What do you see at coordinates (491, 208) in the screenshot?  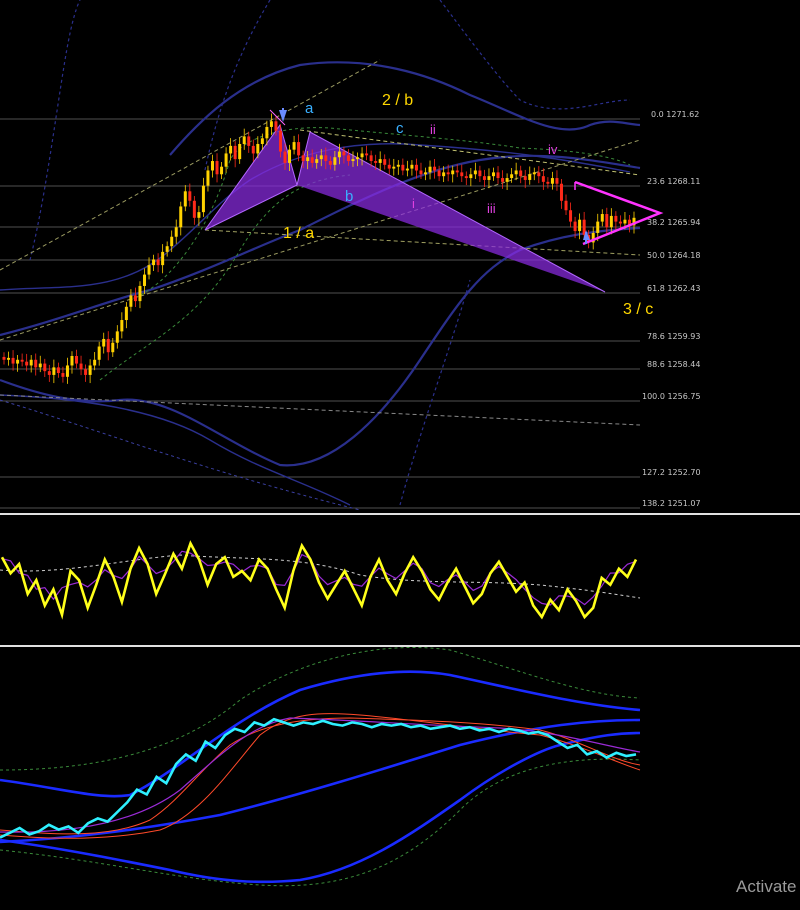 I see `wave-label-iii: iii` at bounding box center [491, 208].